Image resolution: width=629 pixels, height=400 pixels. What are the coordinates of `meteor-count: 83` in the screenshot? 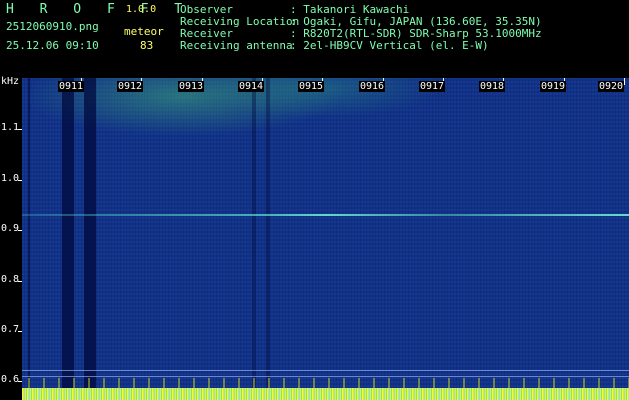 It's located at (147, 45).